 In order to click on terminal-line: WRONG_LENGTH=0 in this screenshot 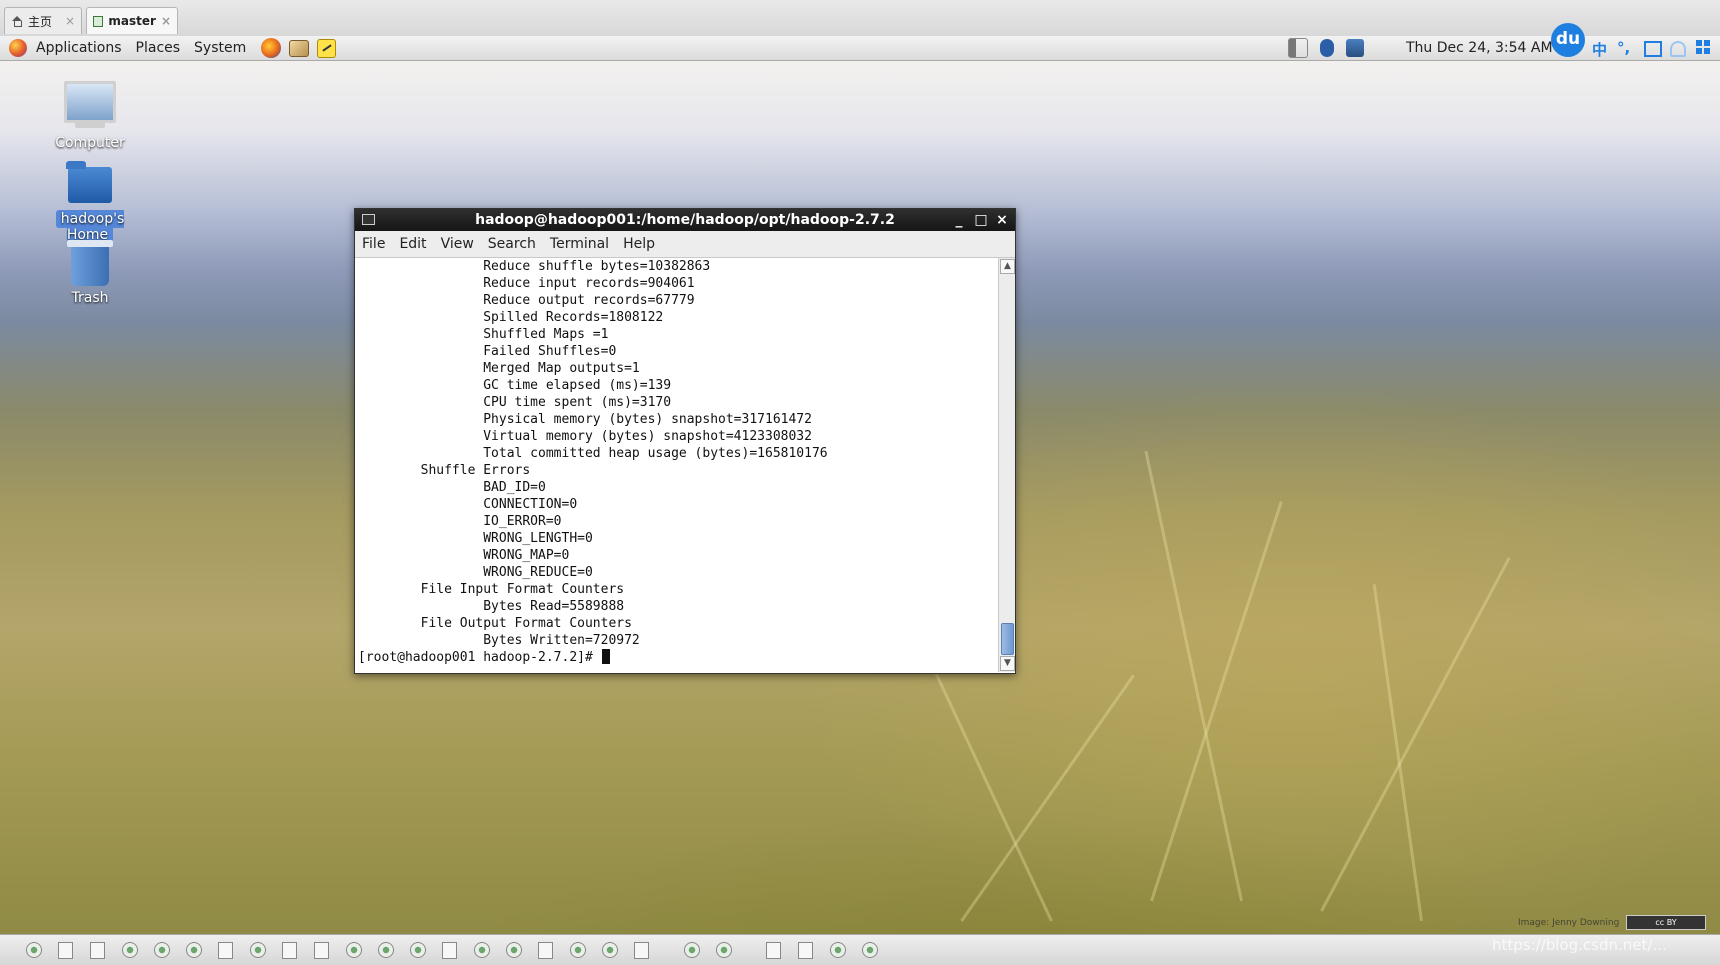, I will do `click(475, 538)`.